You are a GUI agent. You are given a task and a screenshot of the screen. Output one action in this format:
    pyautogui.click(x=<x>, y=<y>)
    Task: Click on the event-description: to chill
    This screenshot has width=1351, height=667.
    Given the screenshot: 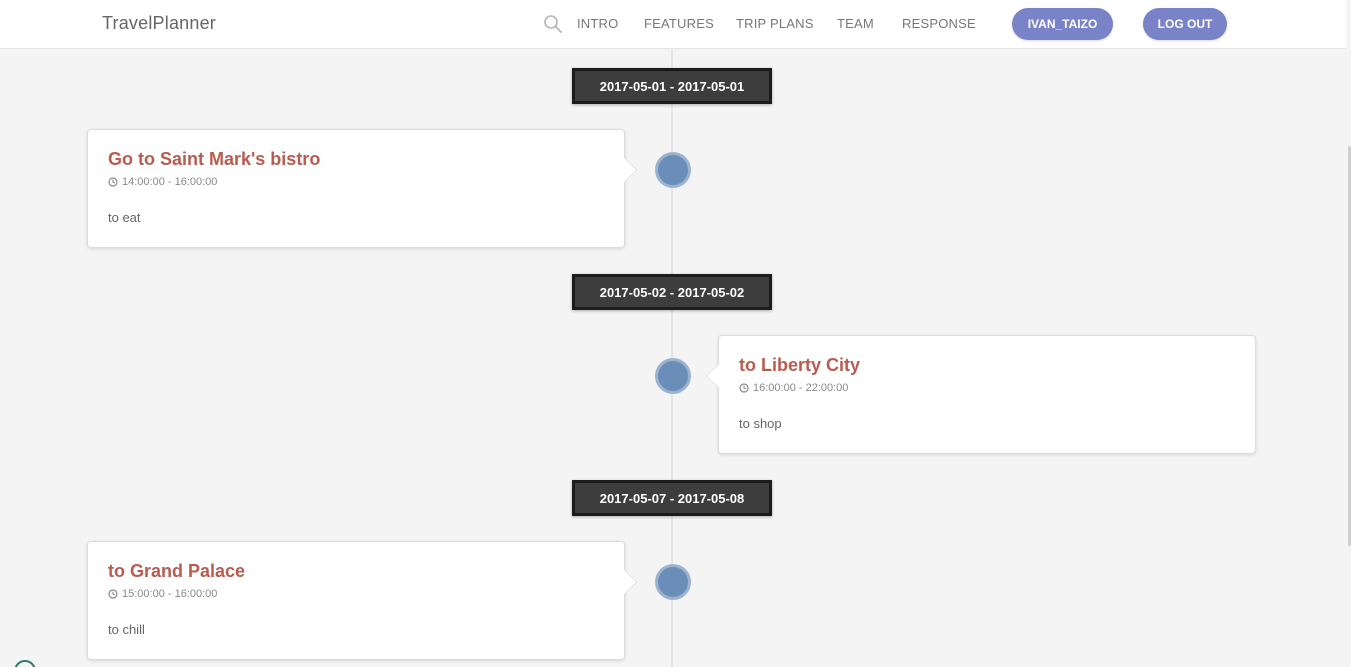 What is the action you would take?
    pyautogui.click(x=126, y=629)
    